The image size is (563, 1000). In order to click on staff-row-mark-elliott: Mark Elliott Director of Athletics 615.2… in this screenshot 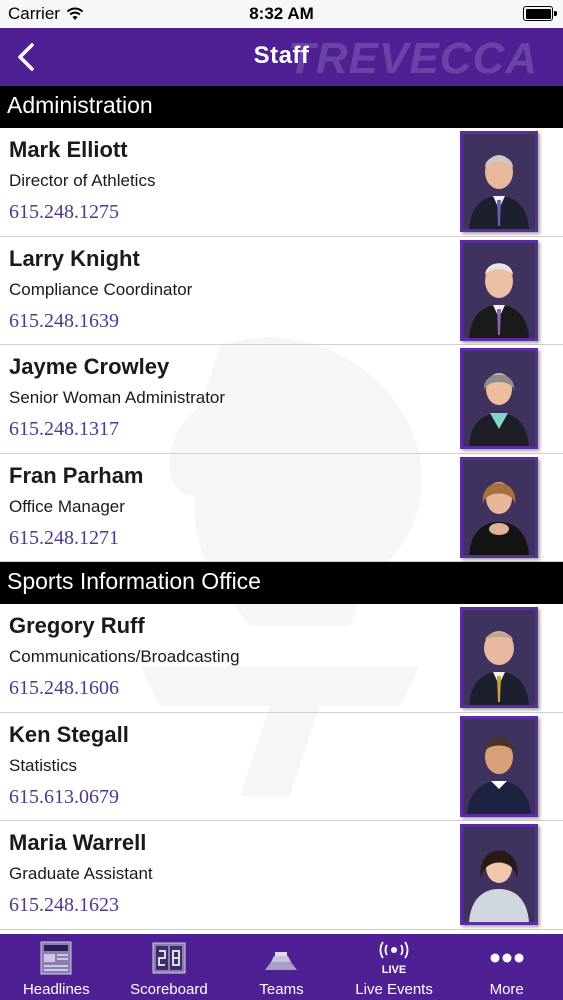, I will do `click(281, 182)`.